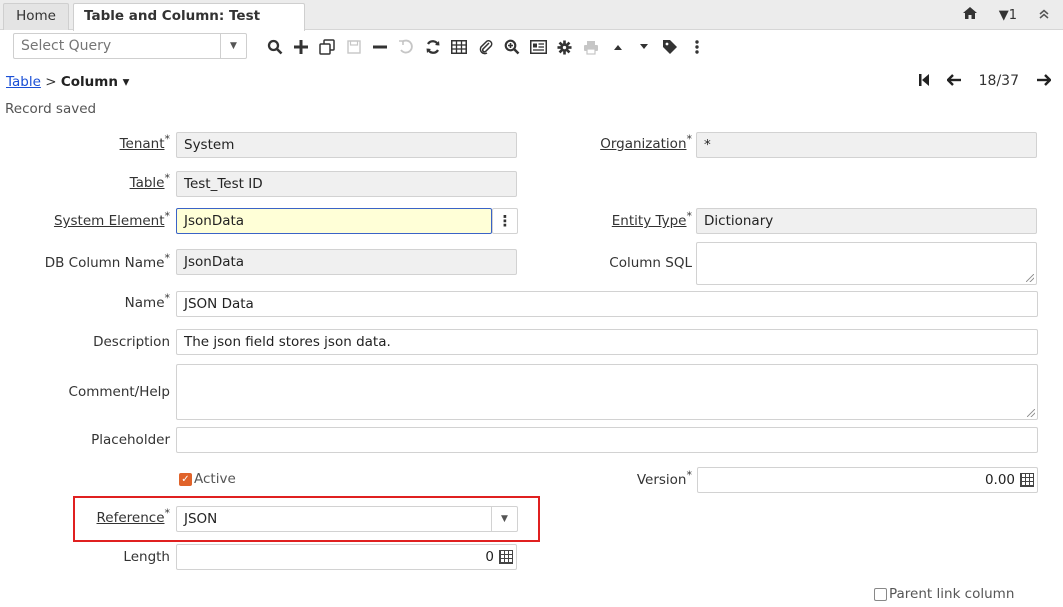 This screenshot has height=607, width=1063. I want to click on more-menu-icon, so click(696, 47).